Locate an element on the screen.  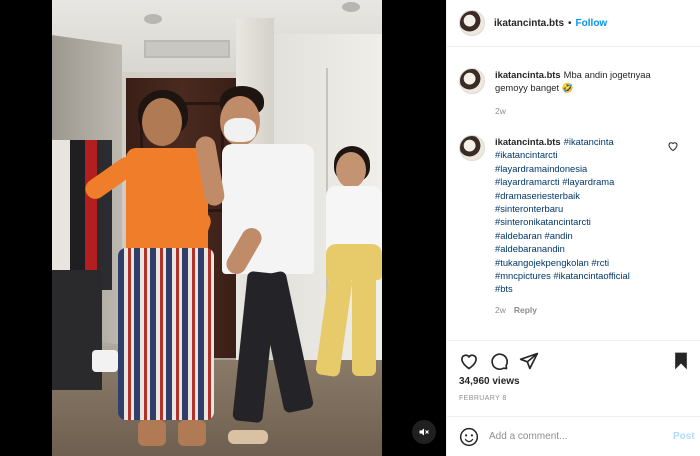
hashtag: #ikatancinta is located at coordinates (589, 141).